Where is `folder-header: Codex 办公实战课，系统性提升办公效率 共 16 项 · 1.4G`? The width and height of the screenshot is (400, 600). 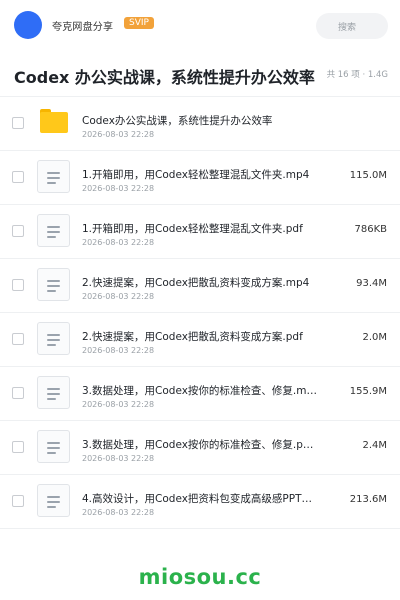 folder-header: Codex 办公实战课，系统性提升办公效率 共 16 项 · 1.4G is located at coordinates (200, 74).